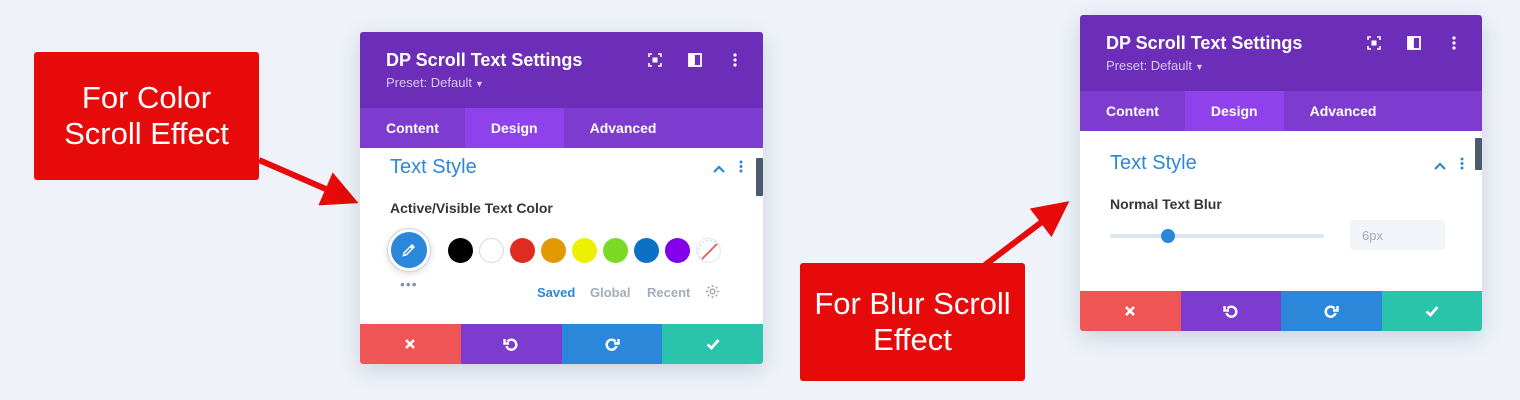  I want to click on blur-effect-callout: For Blur Scroll Effect, so click(912, 322).